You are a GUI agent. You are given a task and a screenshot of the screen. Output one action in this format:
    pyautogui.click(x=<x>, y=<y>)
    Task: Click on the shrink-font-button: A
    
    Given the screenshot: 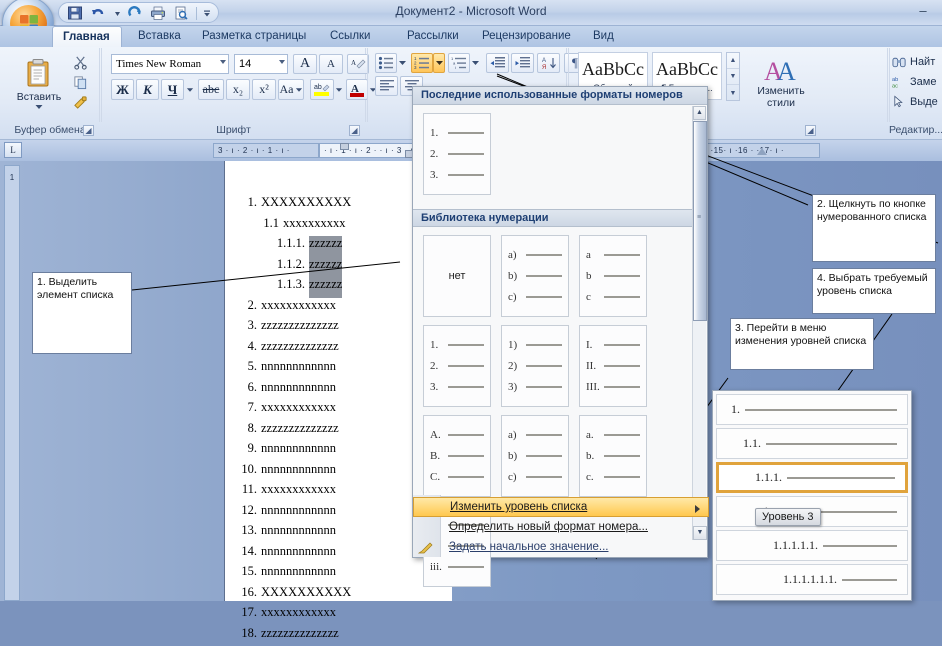 What is the action you would take?
    pyautogui.click(x=331, y=64)
    